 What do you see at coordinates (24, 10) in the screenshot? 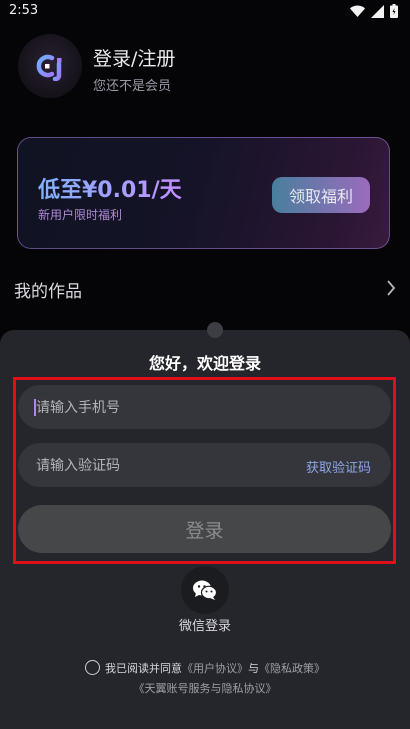
I see `status-time: 2:53` at bounding box center [24, 10].